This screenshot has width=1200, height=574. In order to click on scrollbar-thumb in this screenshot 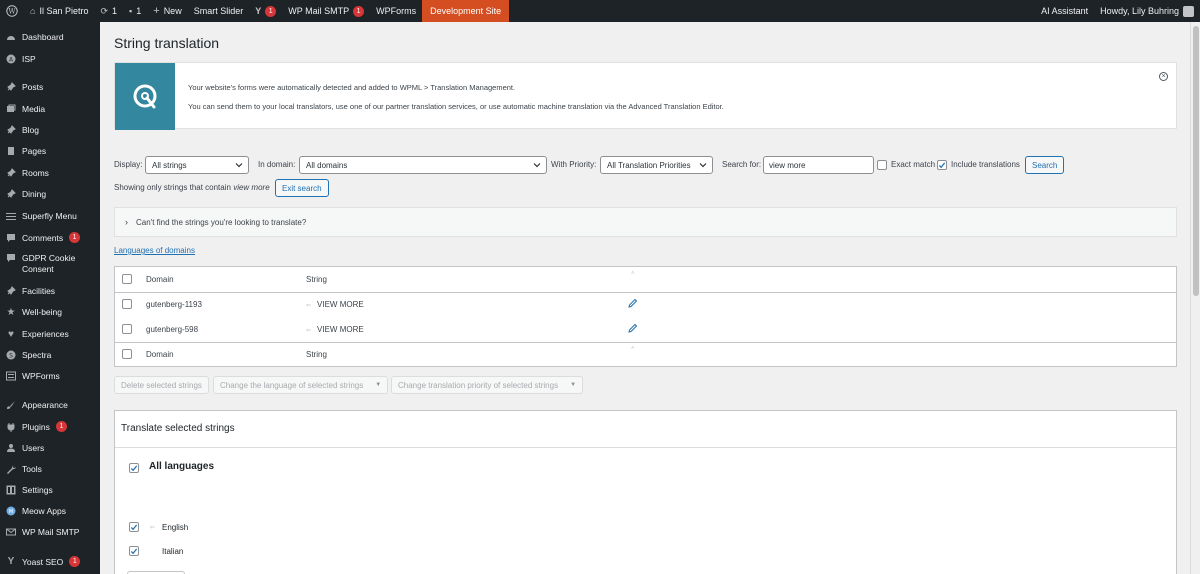, I will do `click(1196, 161)`.